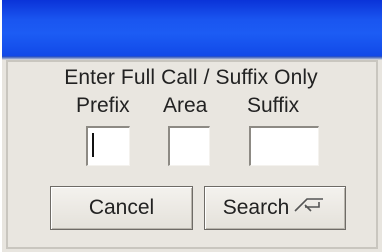  What do you see at coordinates (93, 145) in the screenshot?
I see `text-caret` at bounding box center [93, 145].